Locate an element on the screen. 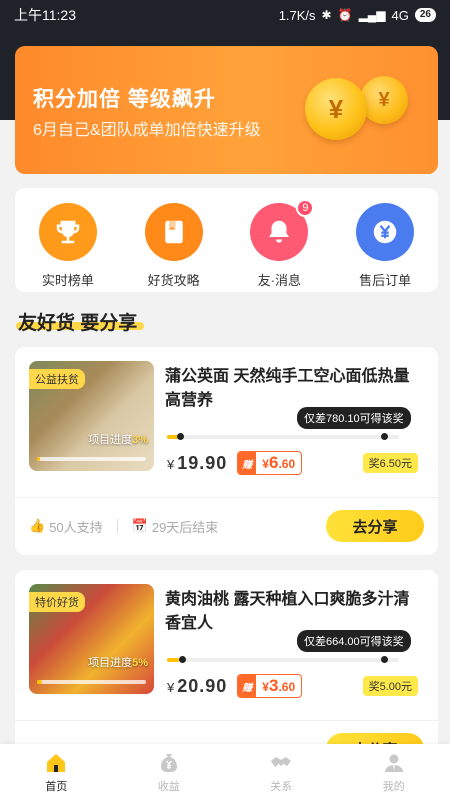  message-badge: 9 is located at coordinates (305, 208).